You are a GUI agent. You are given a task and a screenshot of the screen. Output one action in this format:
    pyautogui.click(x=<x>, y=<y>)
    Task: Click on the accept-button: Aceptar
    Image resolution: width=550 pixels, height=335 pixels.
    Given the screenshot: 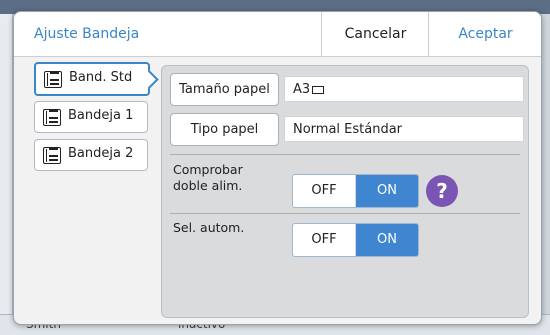 What is the action you would take?
    pyautogui.click(x=484, y=34)
    